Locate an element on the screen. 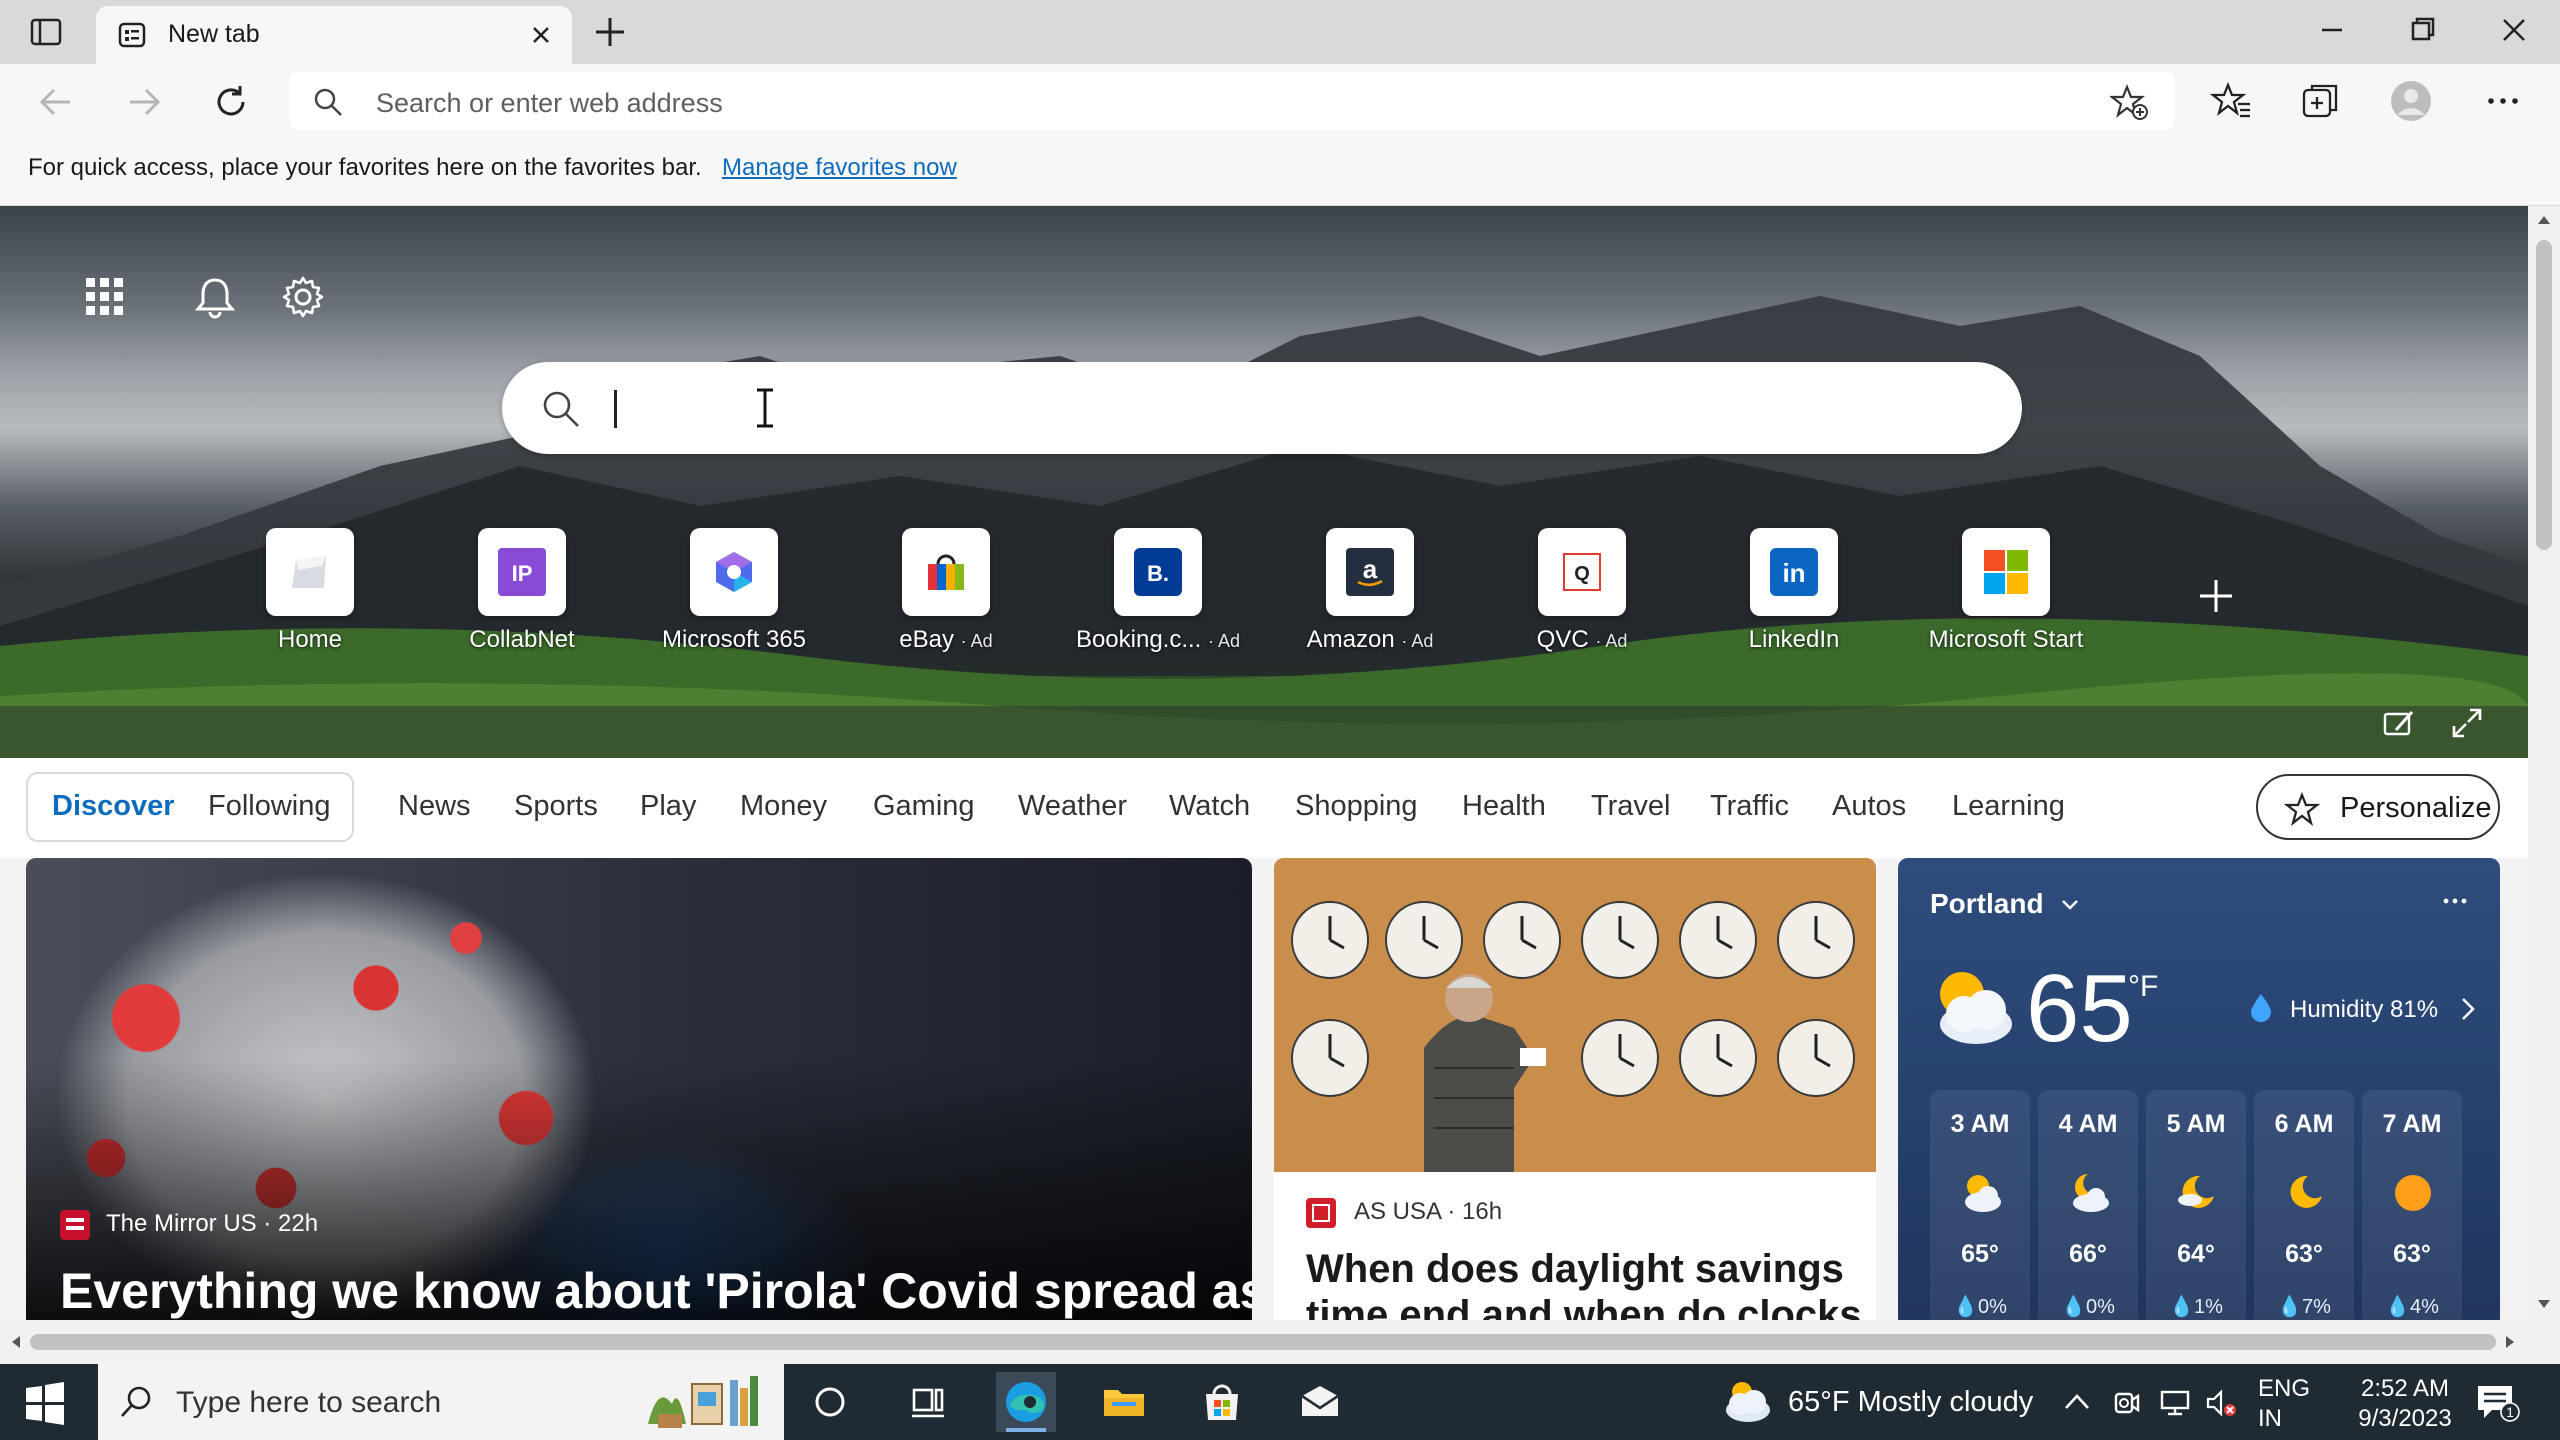 This screenshot has width=2560, height=1440. quick-link-amazon: a Amazon · Ad is located at coordinates (1370, 598).